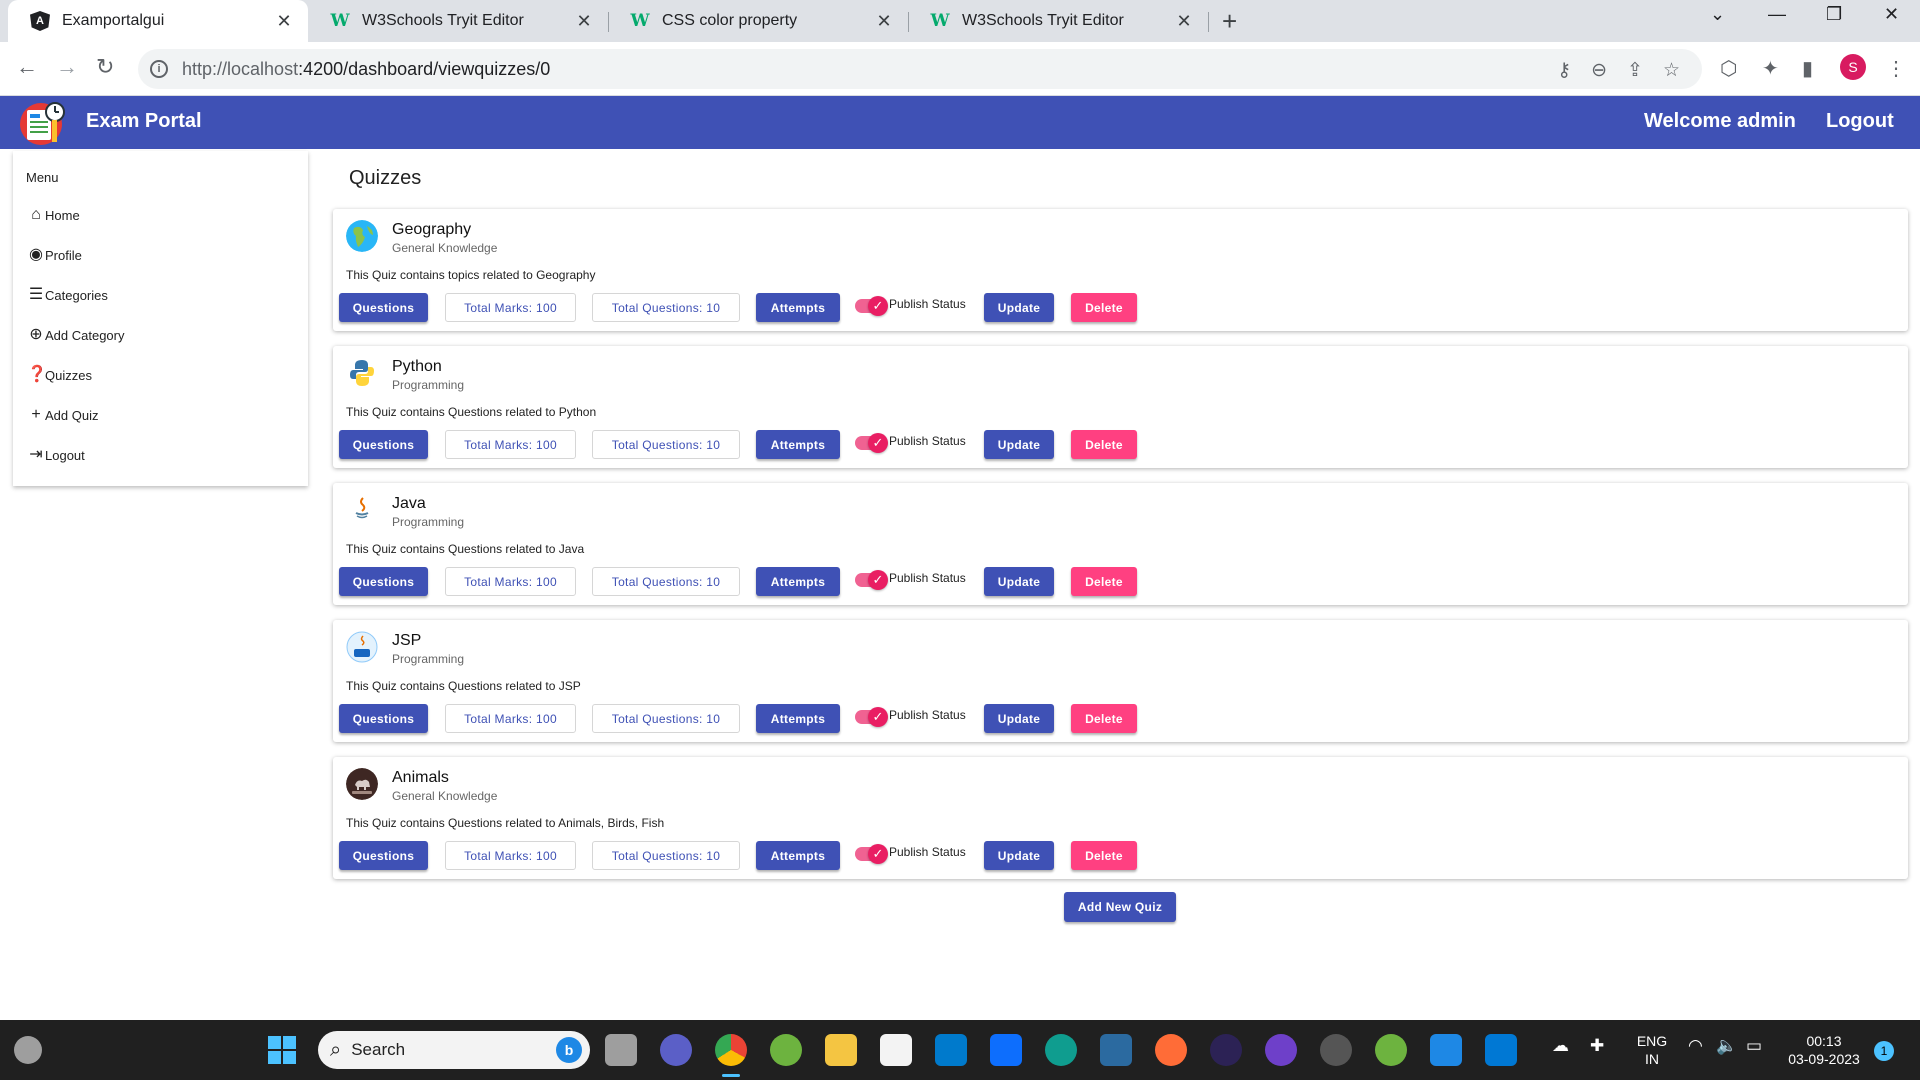 The height and width of the screenshot is (1080, 1920). I want to click on github-desktop-icon, so click(1281, 1050).